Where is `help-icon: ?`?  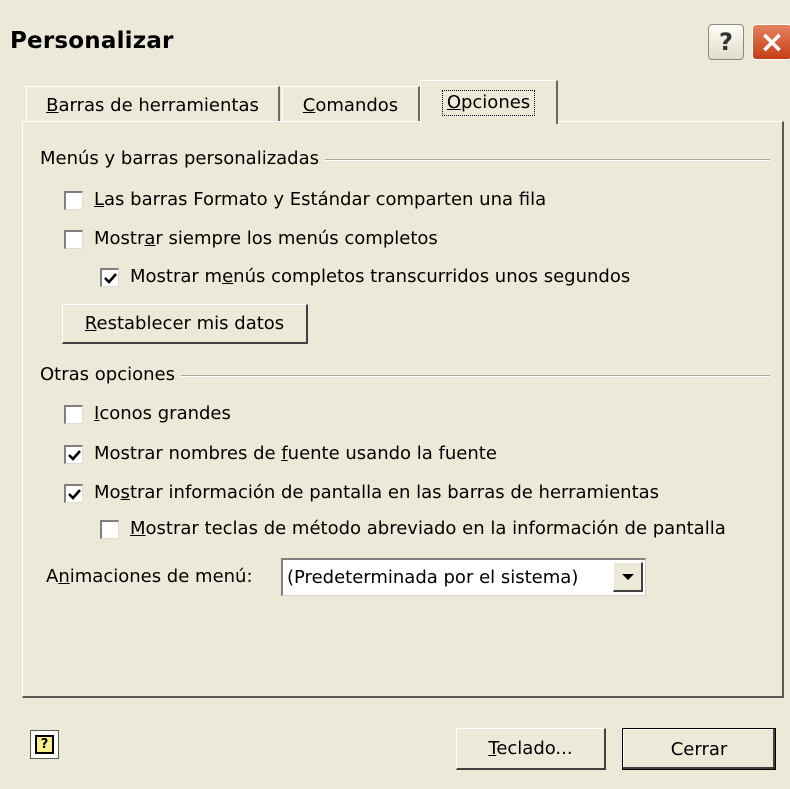
help-icon: ? is located at coordinates (726, 42).